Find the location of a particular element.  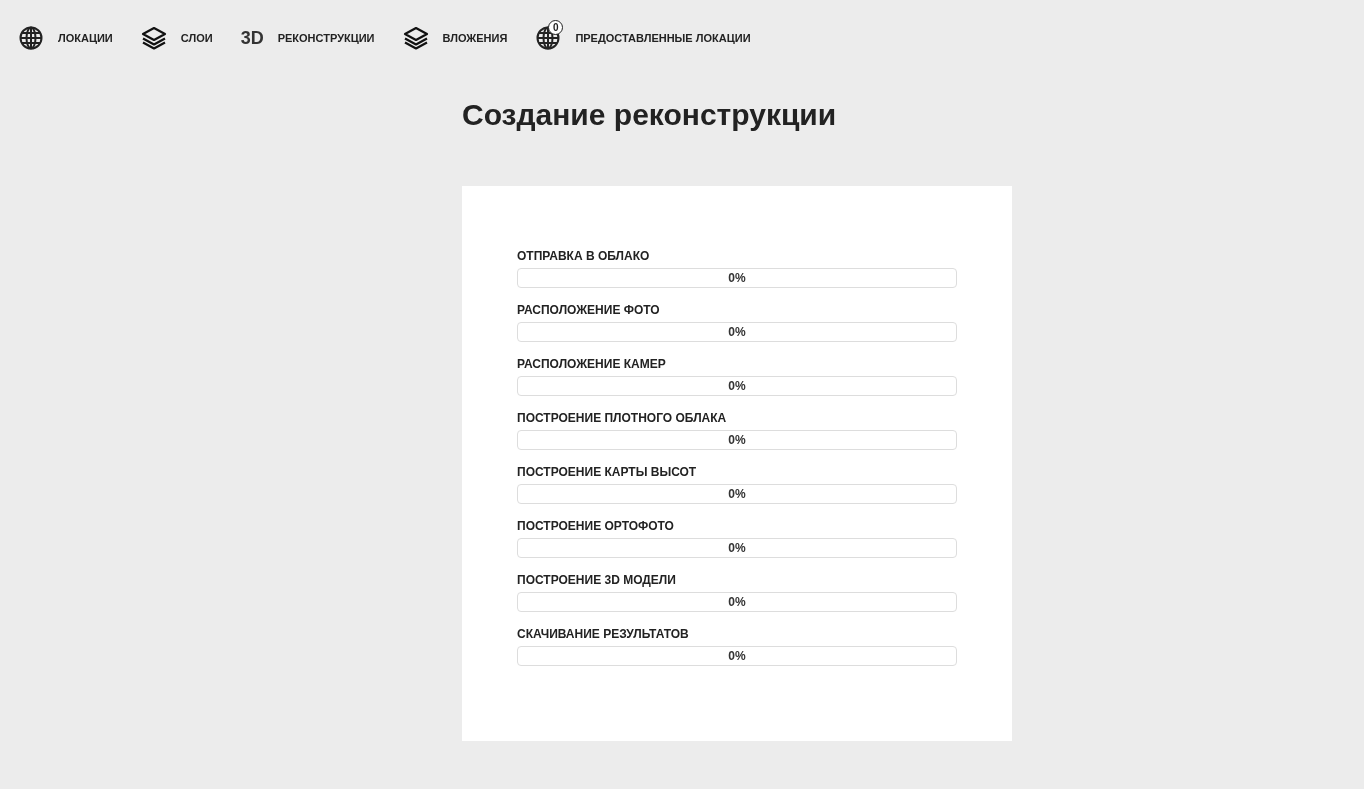

stage-label: ПОСТРОЕНИЕ ПЛОТНОГО ОБЛАКА is located at coordinates (622, 418).